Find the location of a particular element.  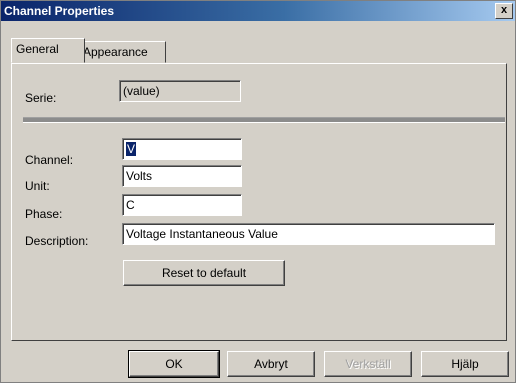

serie-field: (value) is located at coordinates (180, 91).